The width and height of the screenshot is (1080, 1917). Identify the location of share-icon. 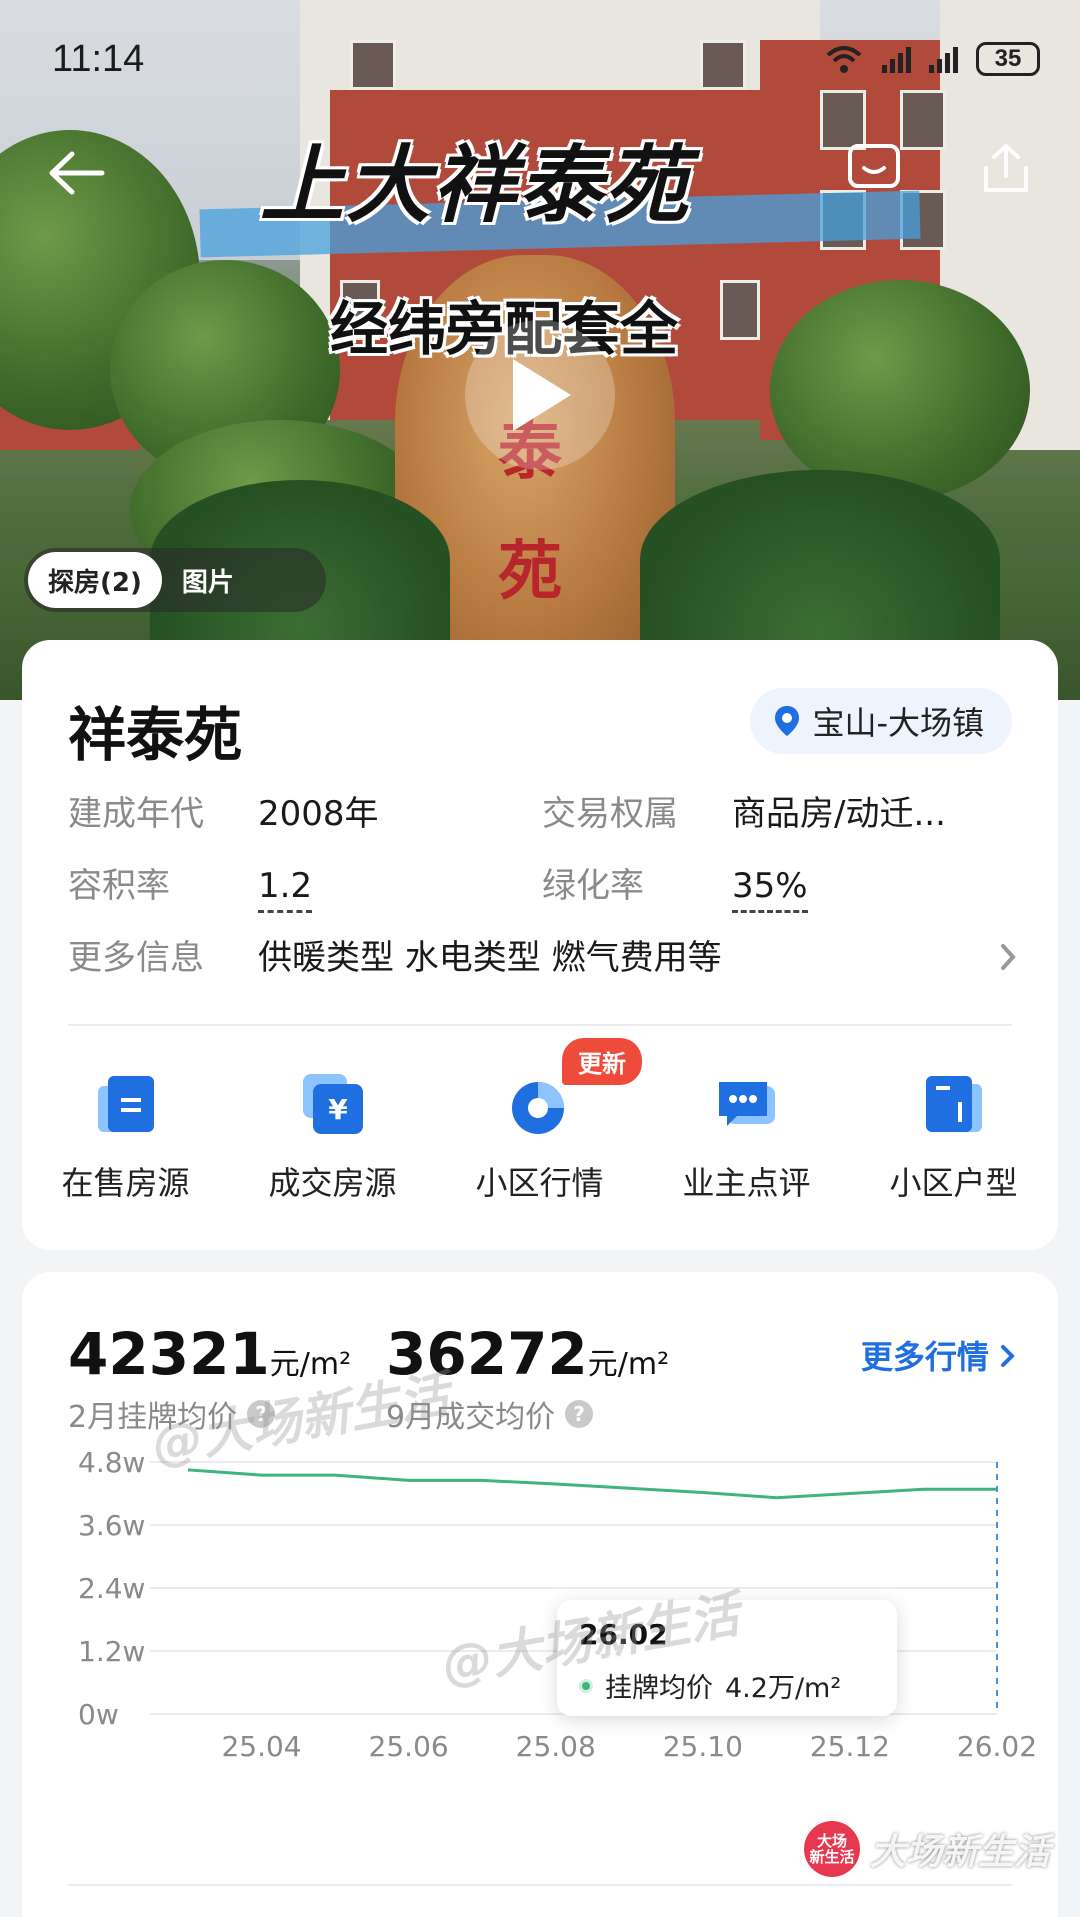
(1006, 168).